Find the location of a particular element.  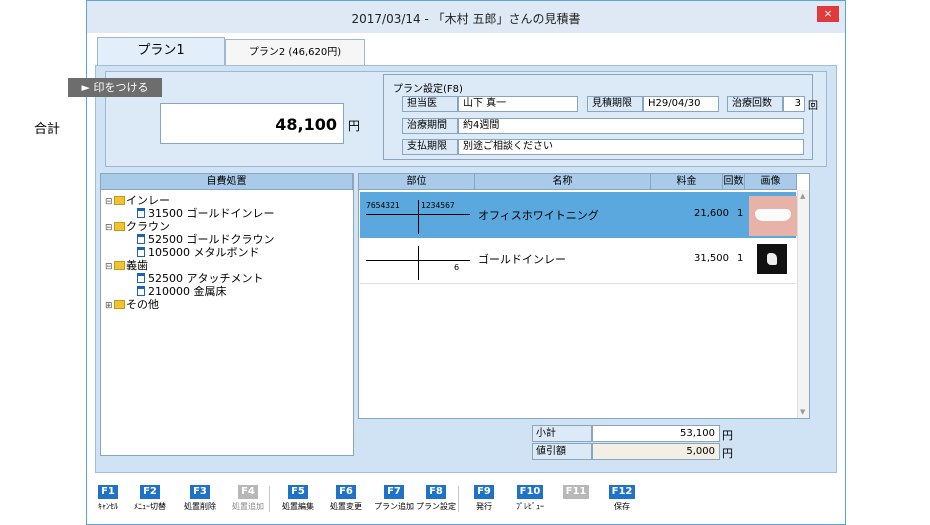

validity-label: 見積期限 is located at coordinates (615, 104).